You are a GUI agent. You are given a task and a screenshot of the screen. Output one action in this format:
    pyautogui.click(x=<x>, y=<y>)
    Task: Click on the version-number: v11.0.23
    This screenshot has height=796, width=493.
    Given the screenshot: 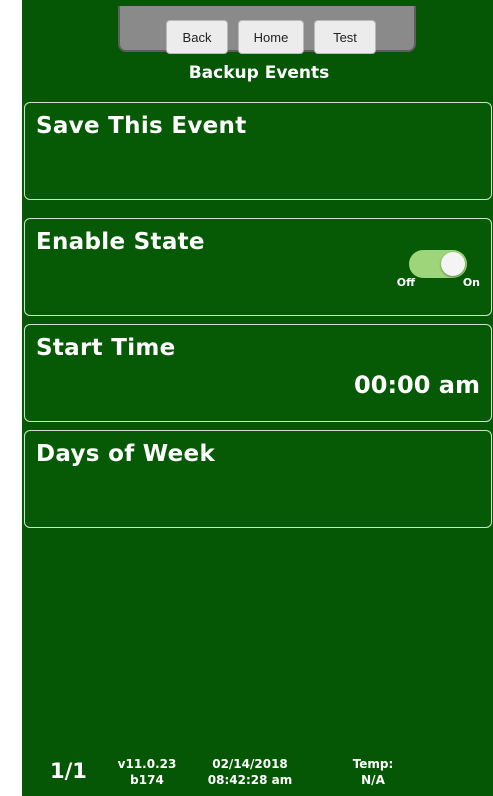 What is the action you would take?
    pyautogui.click(x=147, y=764)
    